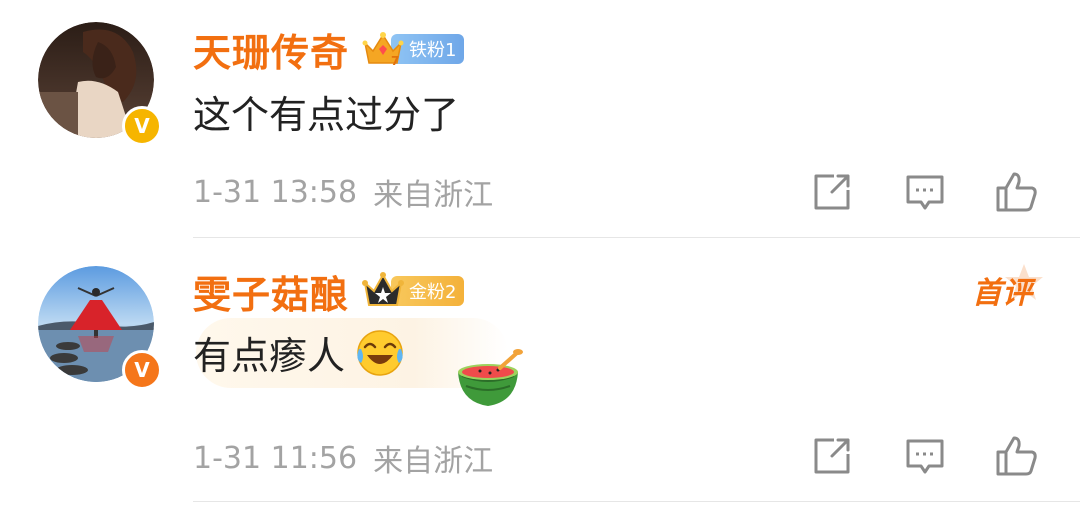 This screenshot has width=1080, height=522. I want to click on username-row: 天珊传奇 7 铁粉1, so click(329, 49).